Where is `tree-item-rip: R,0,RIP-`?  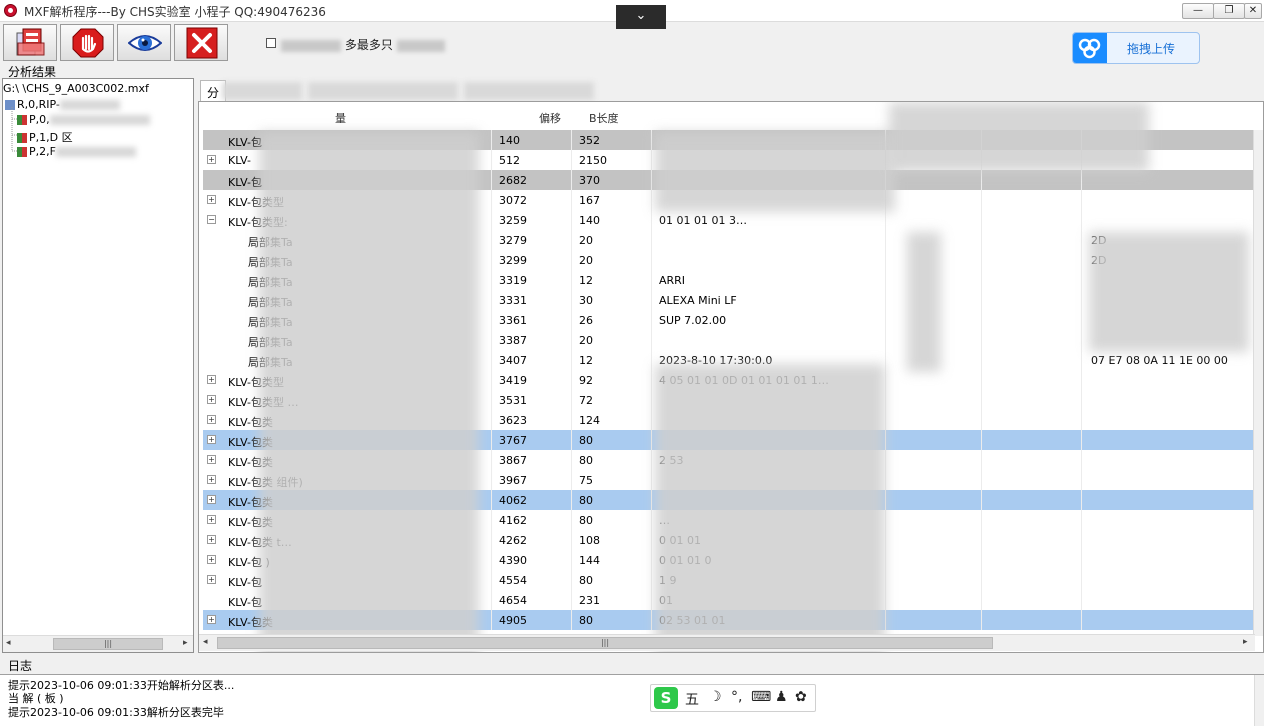
tree-item-rip: R,0,RIP- is located at coordinates (62, 104).